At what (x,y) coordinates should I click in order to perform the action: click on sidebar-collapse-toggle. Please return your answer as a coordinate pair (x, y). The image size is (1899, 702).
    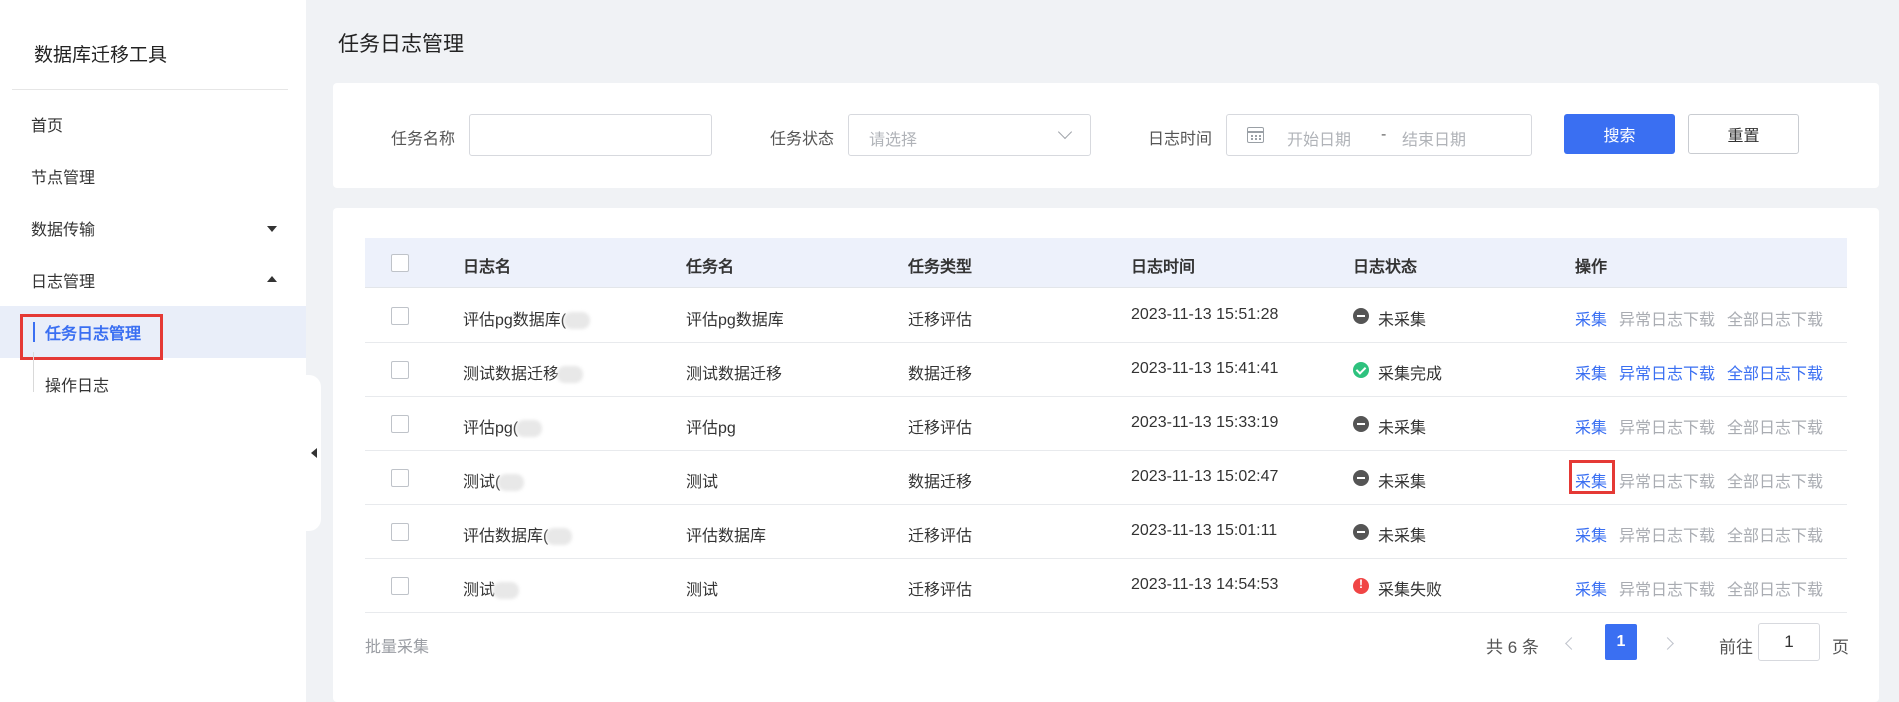
    Looking at the image, I should click on (309, 453).